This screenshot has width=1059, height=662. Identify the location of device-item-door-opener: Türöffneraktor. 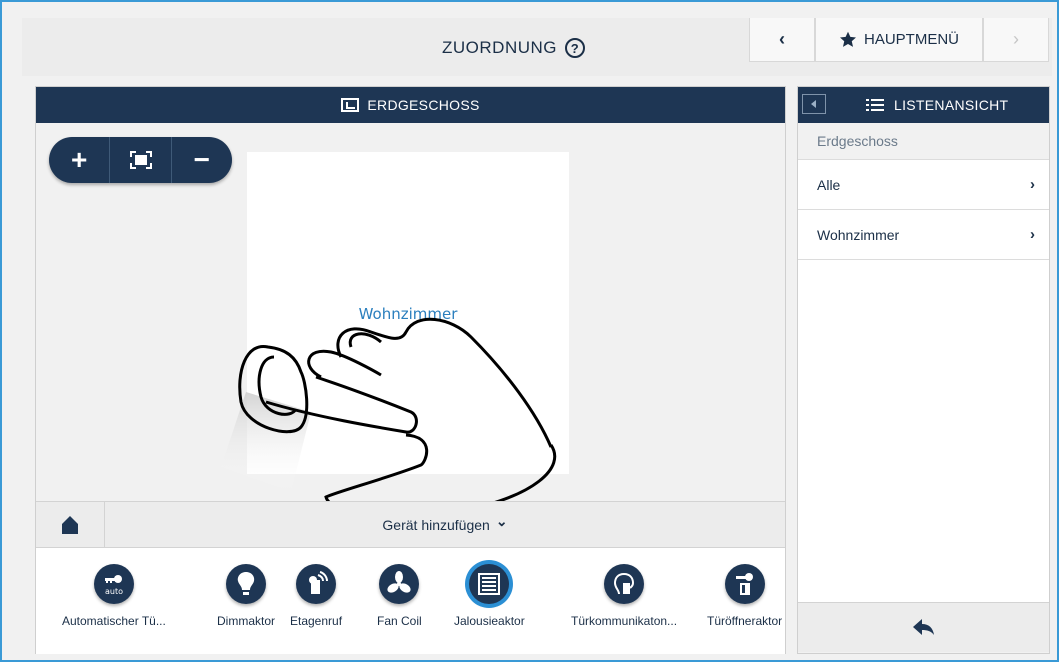
(744, 596).